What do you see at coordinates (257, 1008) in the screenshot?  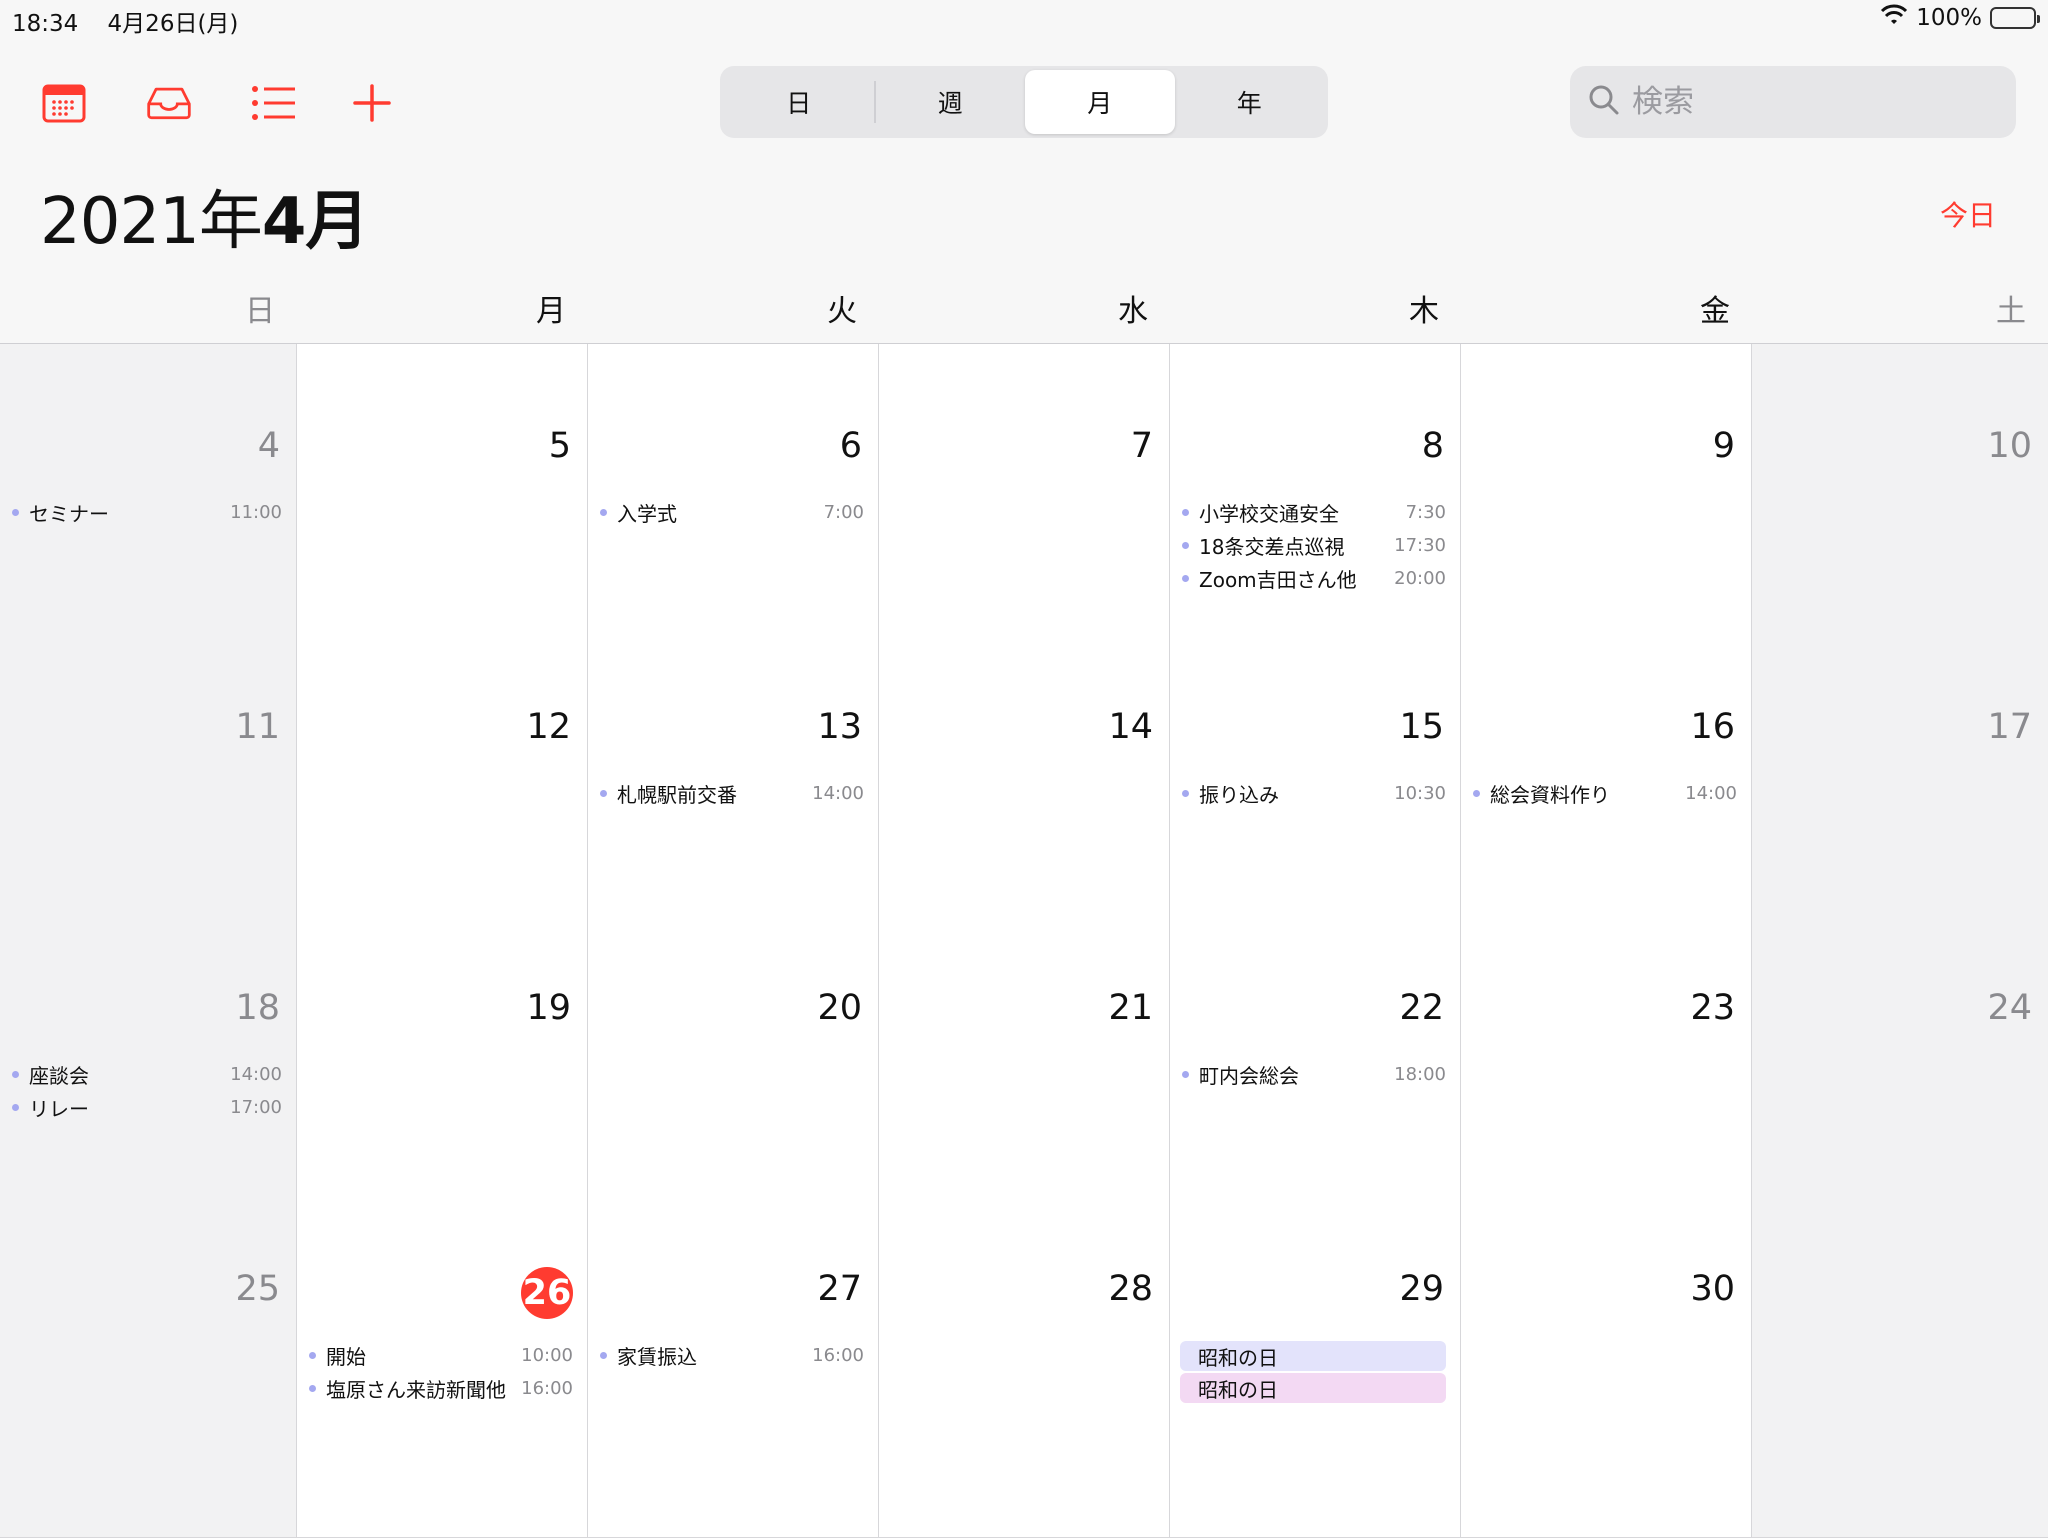 I see `day-number: 18` at bounding box center [257, 1008].